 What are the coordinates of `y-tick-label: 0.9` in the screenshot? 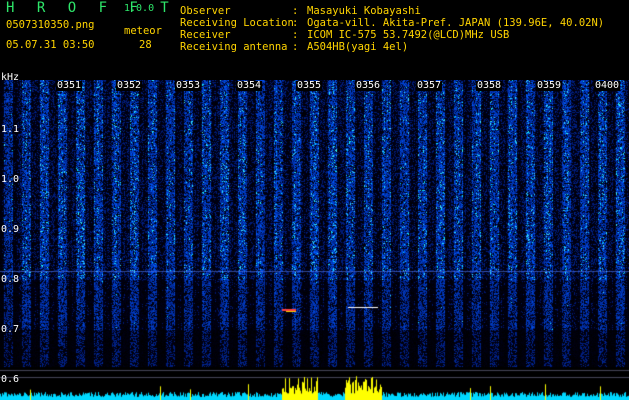 It's located at (10, 229).